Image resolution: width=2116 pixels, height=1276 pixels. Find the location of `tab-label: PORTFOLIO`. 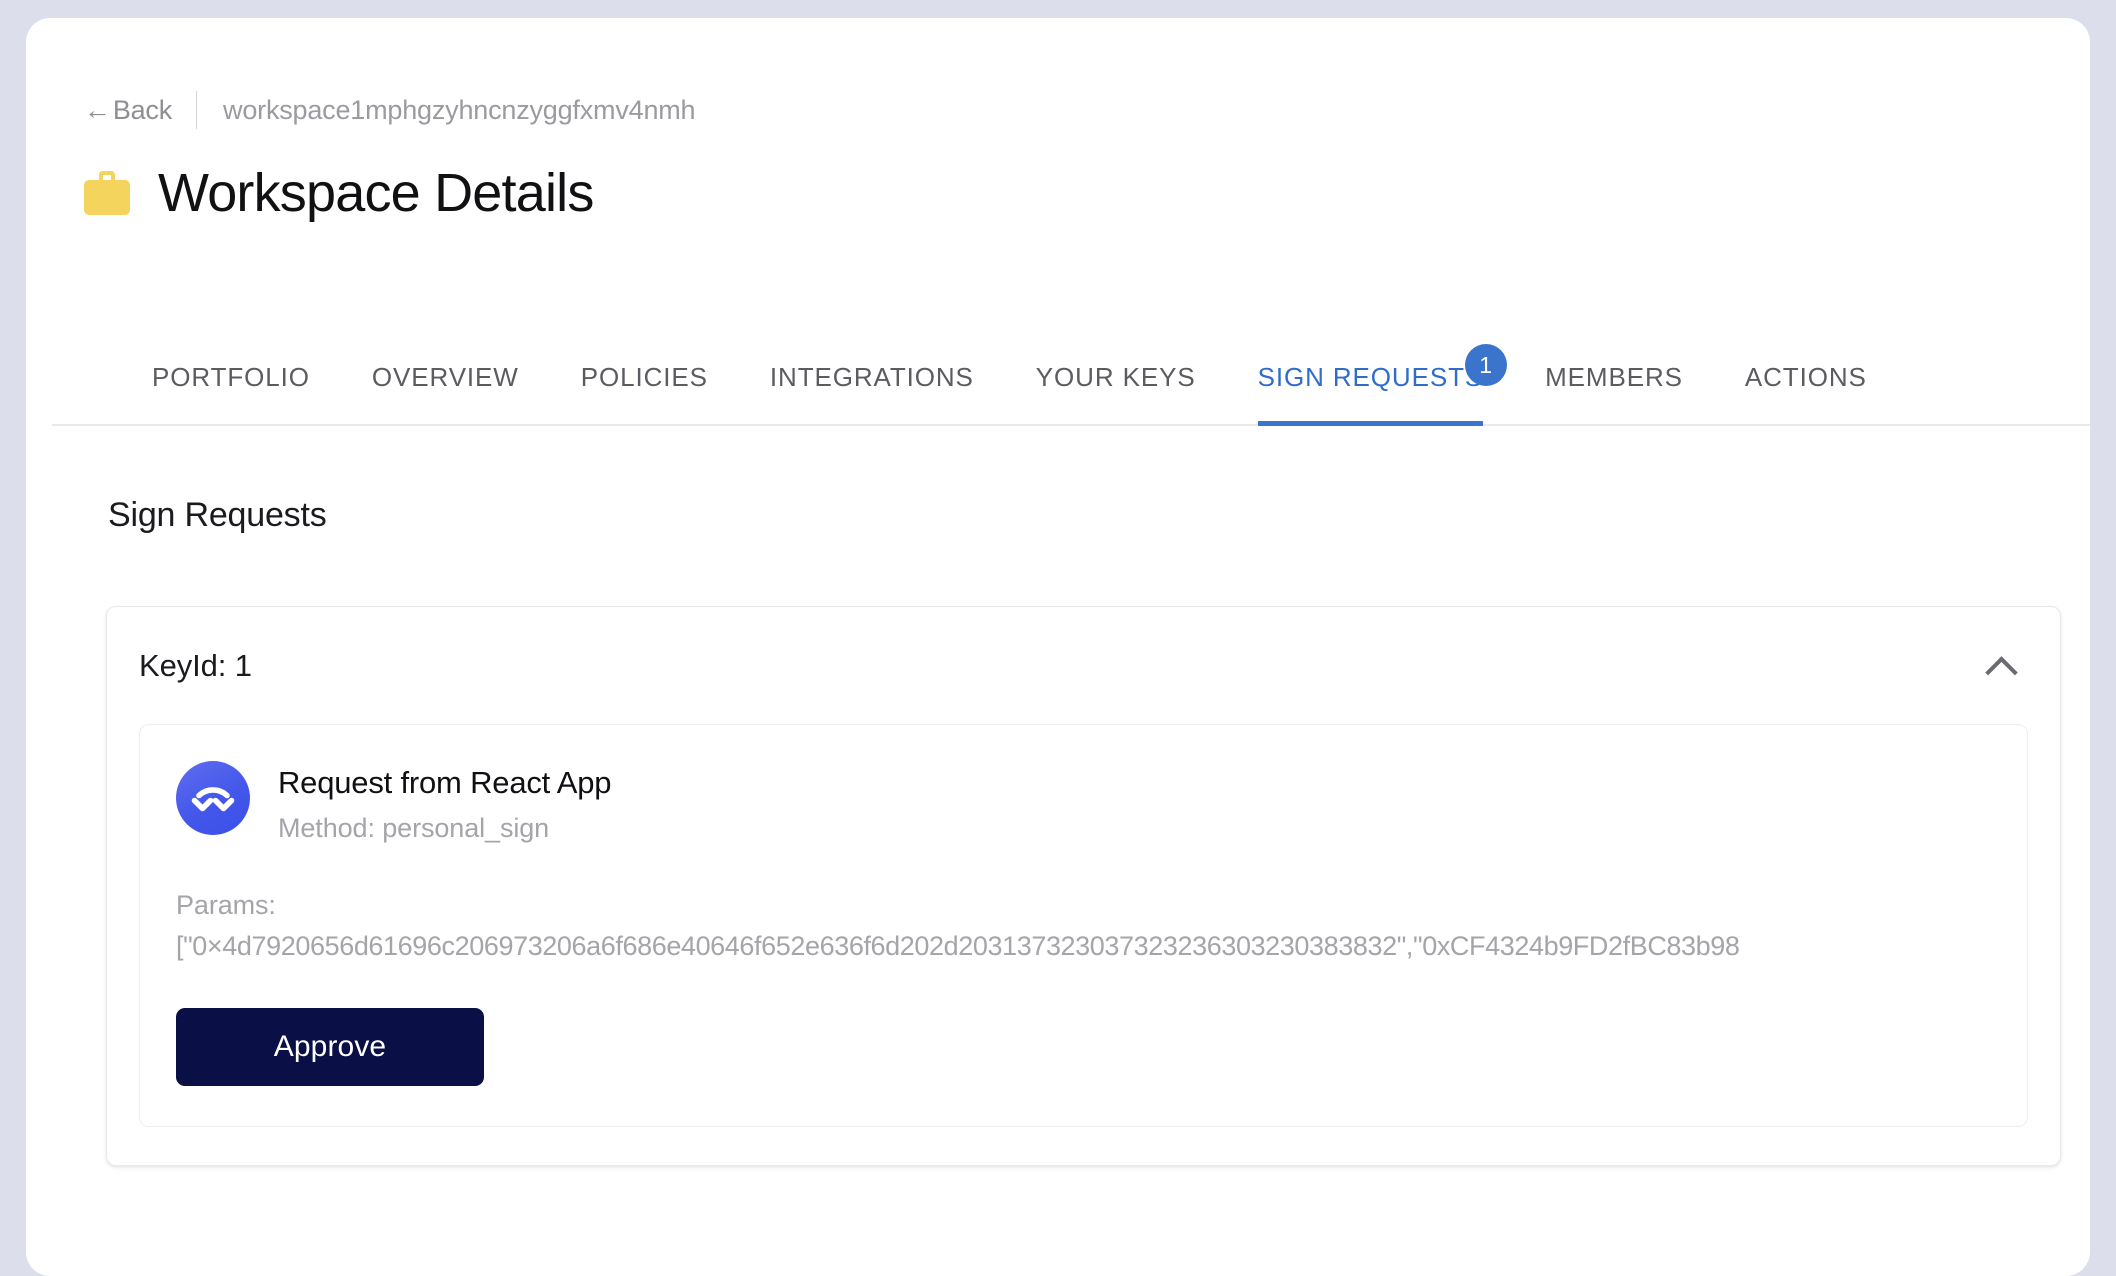

tab-label: PORTFOLIO is located at coordinates (231, 377).